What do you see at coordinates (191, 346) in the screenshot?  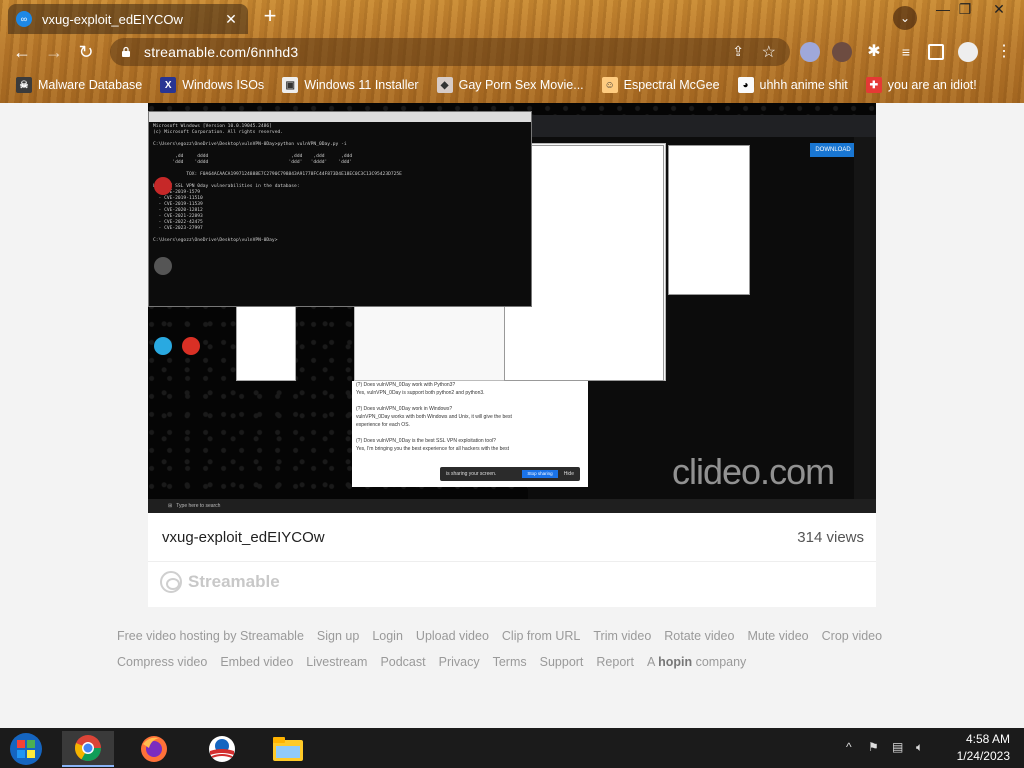 I see `gmail-icon` at bounding box center [191, 346].